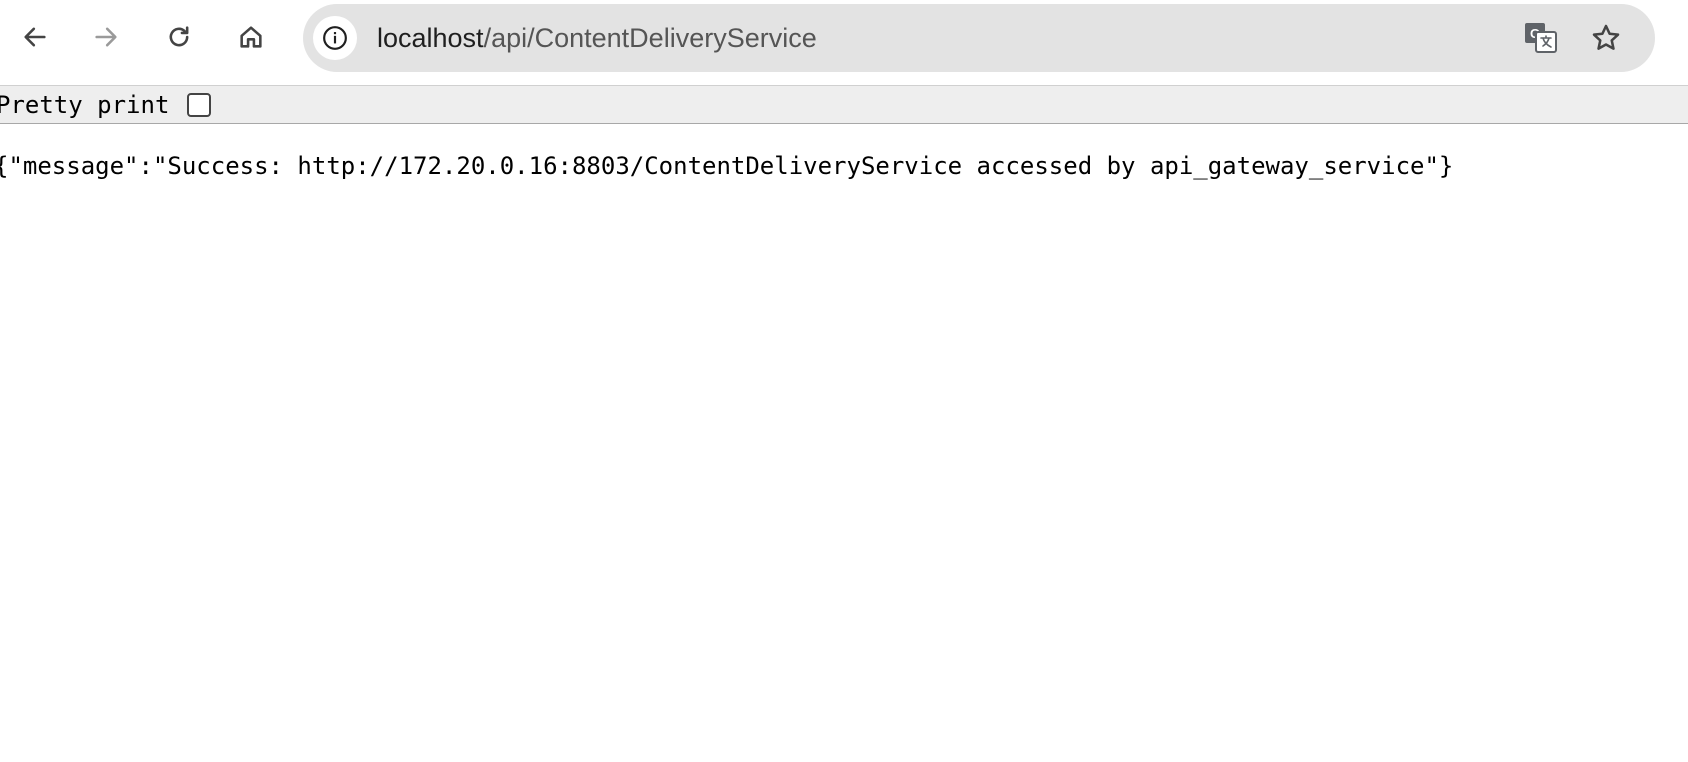 The width and height of the screenshot is (1688, 762). I want to click on translate-icon: G, so click(1541, 38).